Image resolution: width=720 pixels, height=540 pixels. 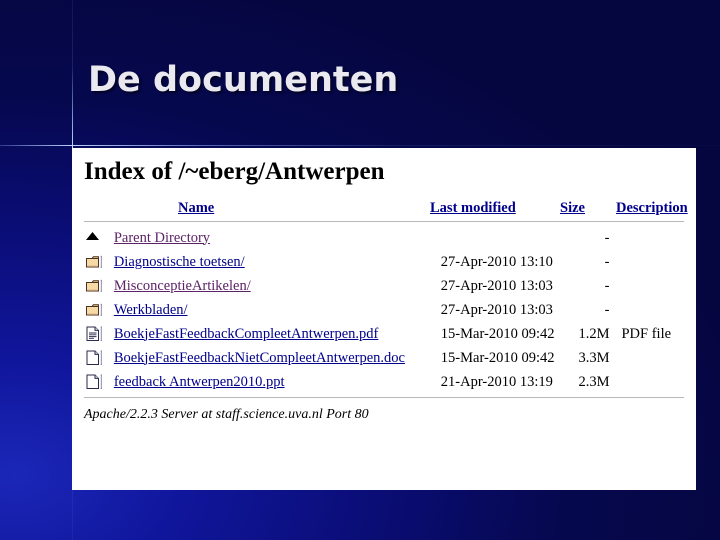 I want to click on slide-title: De documenten, so click(x=243, y=80).